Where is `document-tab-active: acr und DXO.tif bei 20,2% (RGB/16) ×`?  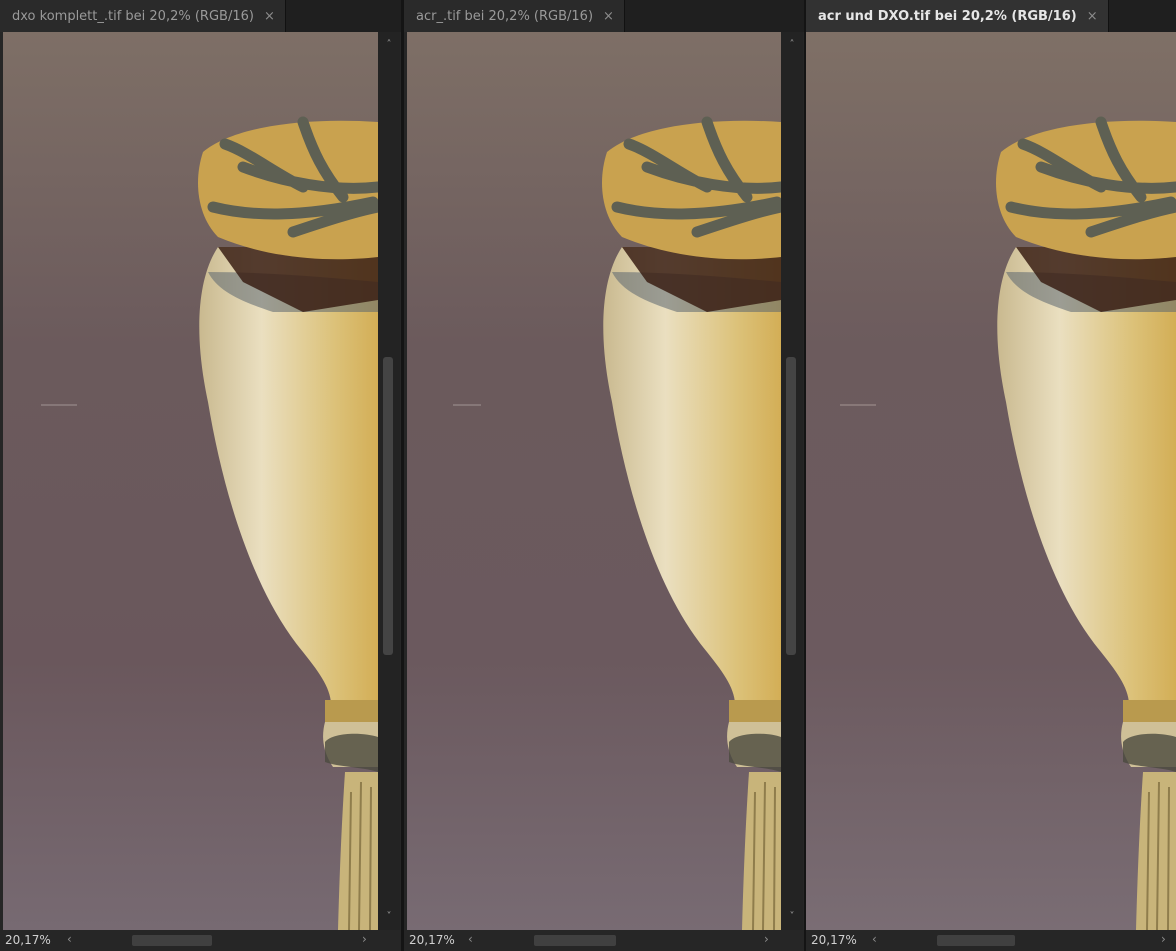
document-tab-active: acr und DXO.tif bei 20,2% (RGB/16) × is located at coordinates (957, 16).